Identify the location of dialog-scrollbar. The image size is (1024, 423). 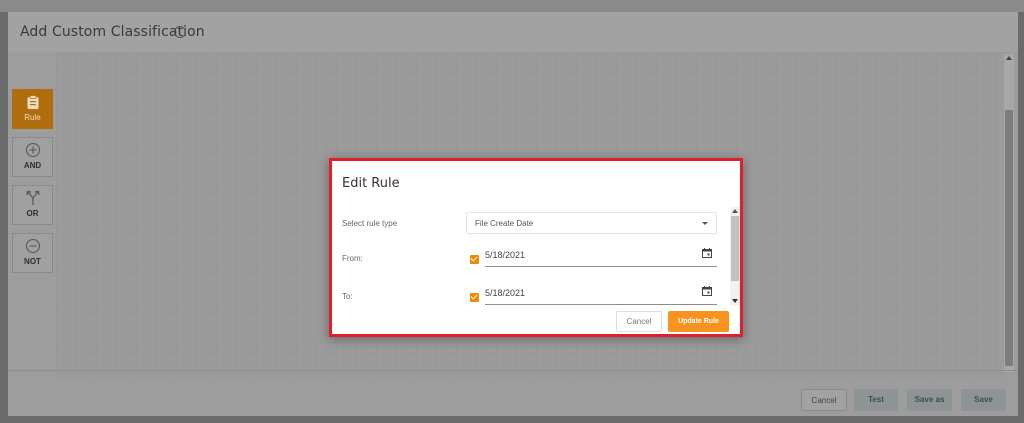
(735, 256).